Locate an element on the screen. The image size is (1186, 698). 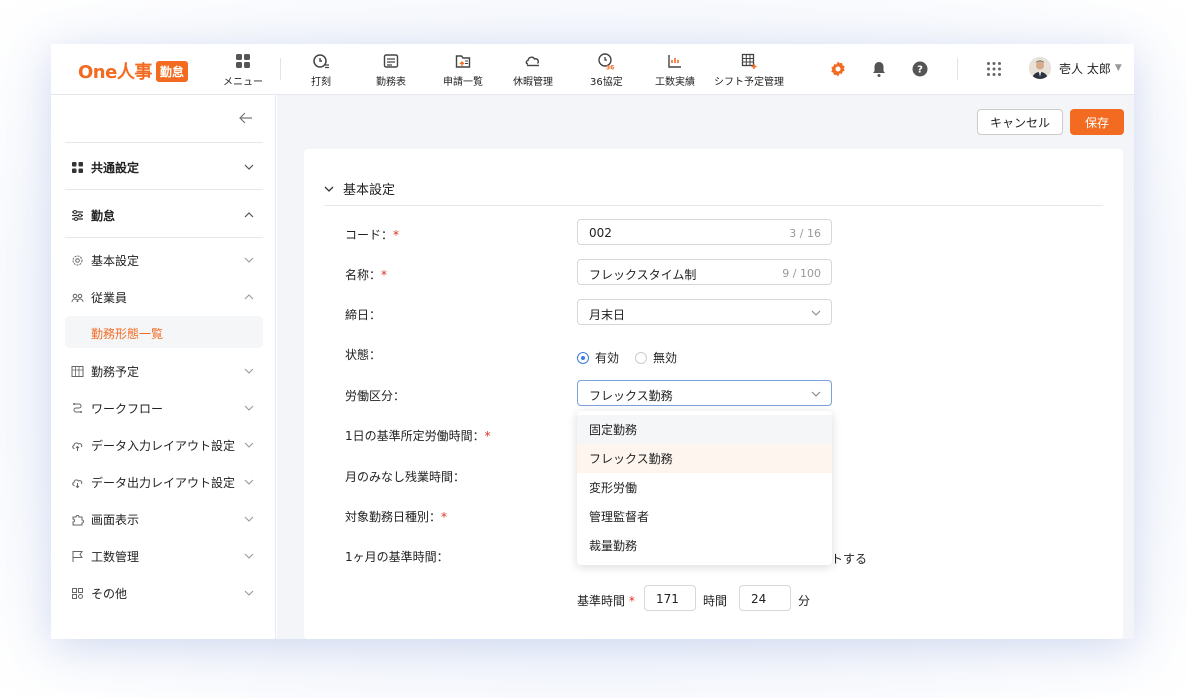
code-value: 002 is located at coordinates (600, 233).